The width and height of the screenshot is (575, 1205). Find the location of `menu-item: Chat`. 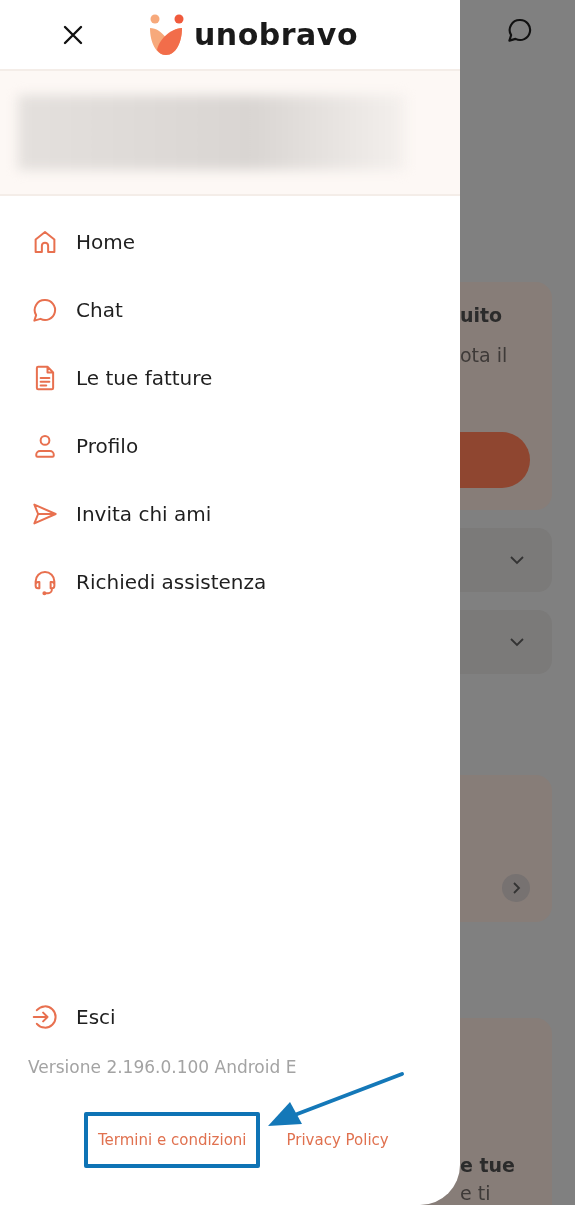

menu-item: Chat is located at coordinates (230, 310).